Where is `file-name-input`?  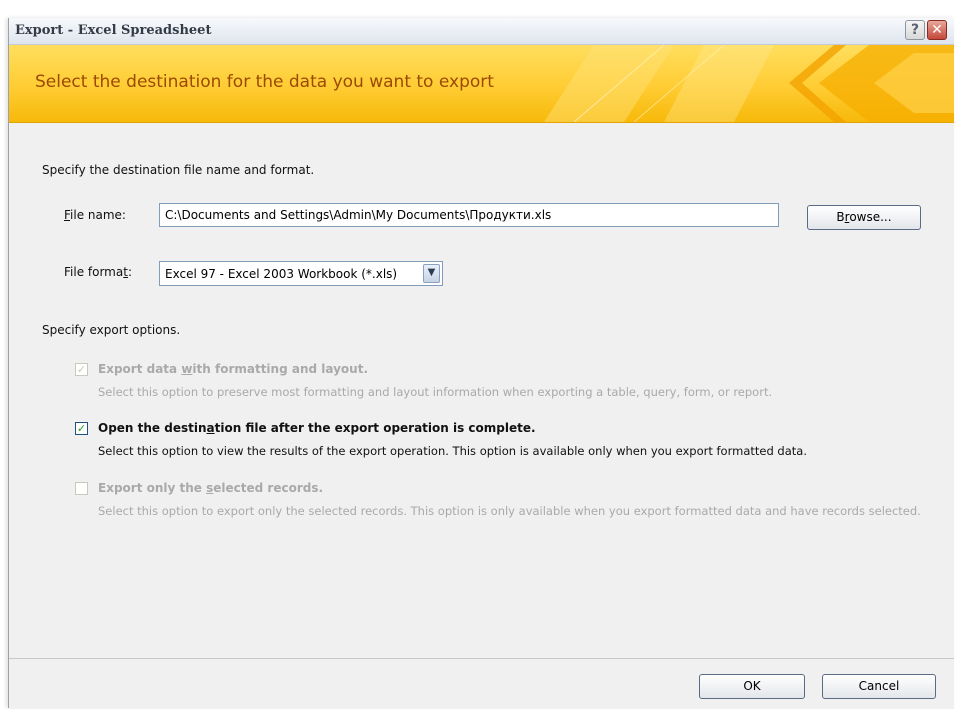 file-name-input is located at coordinates (469, 215).